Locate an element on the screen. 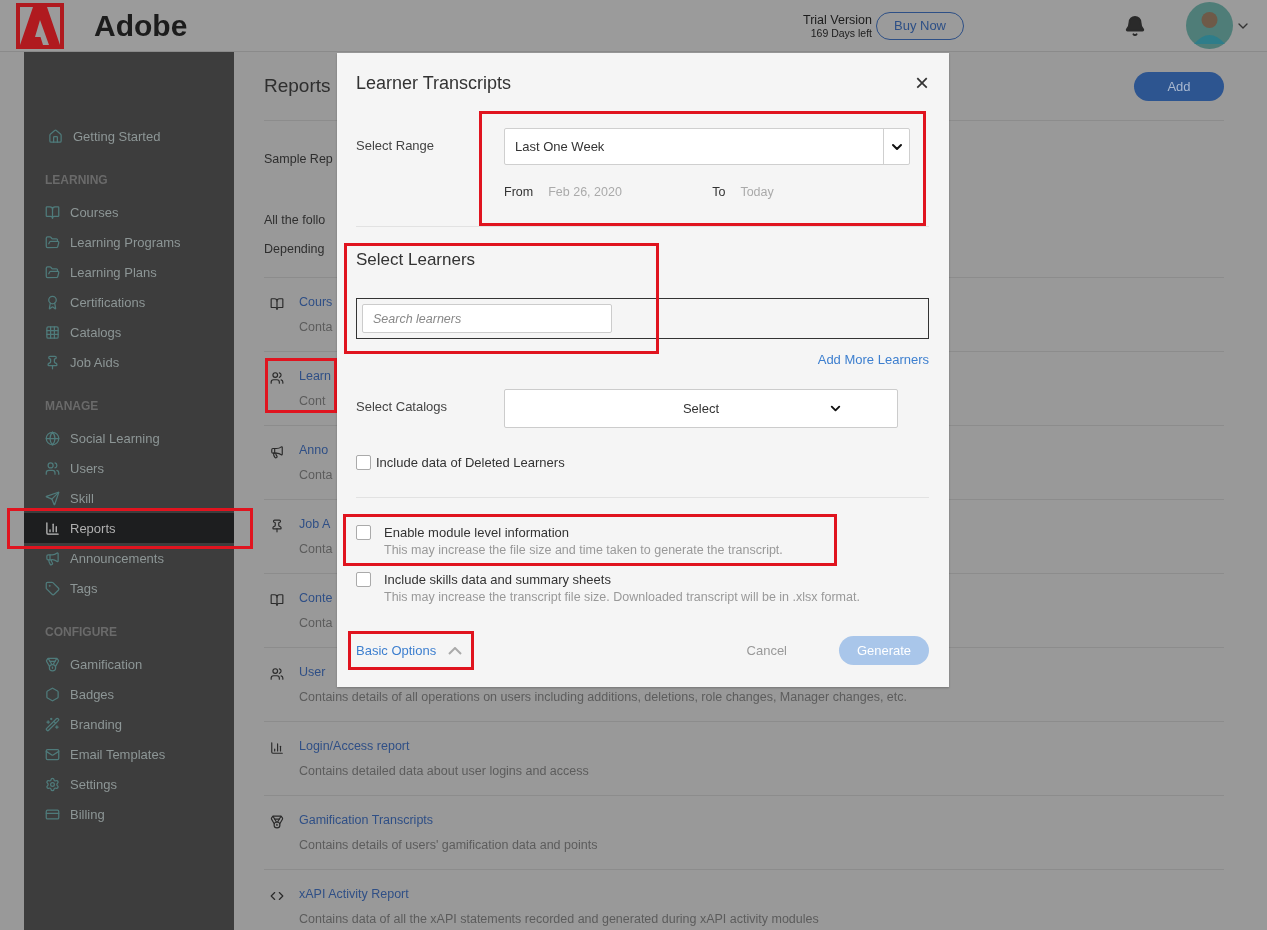 This screenshot has width=1267, height=930. sidebar-label: Reports is located at coordinates (93, 528).